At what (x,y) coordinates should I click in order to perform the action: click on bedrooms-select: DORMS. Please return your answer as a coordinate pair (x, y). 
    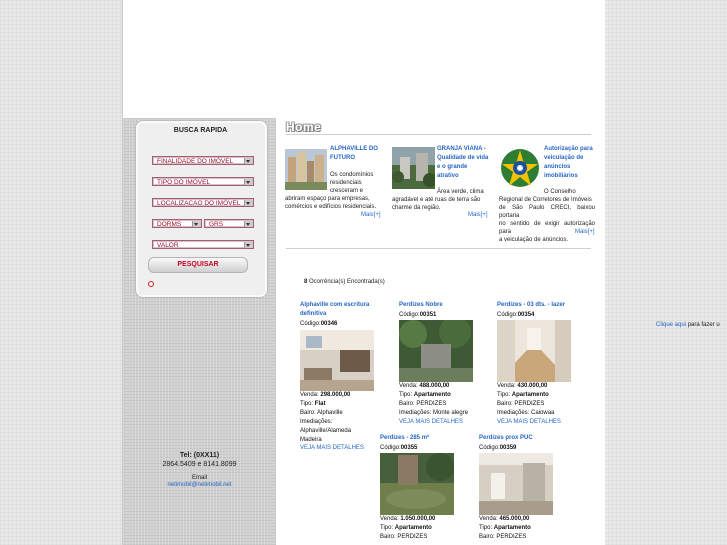
    Looking at the image, I should click on (177, 223).